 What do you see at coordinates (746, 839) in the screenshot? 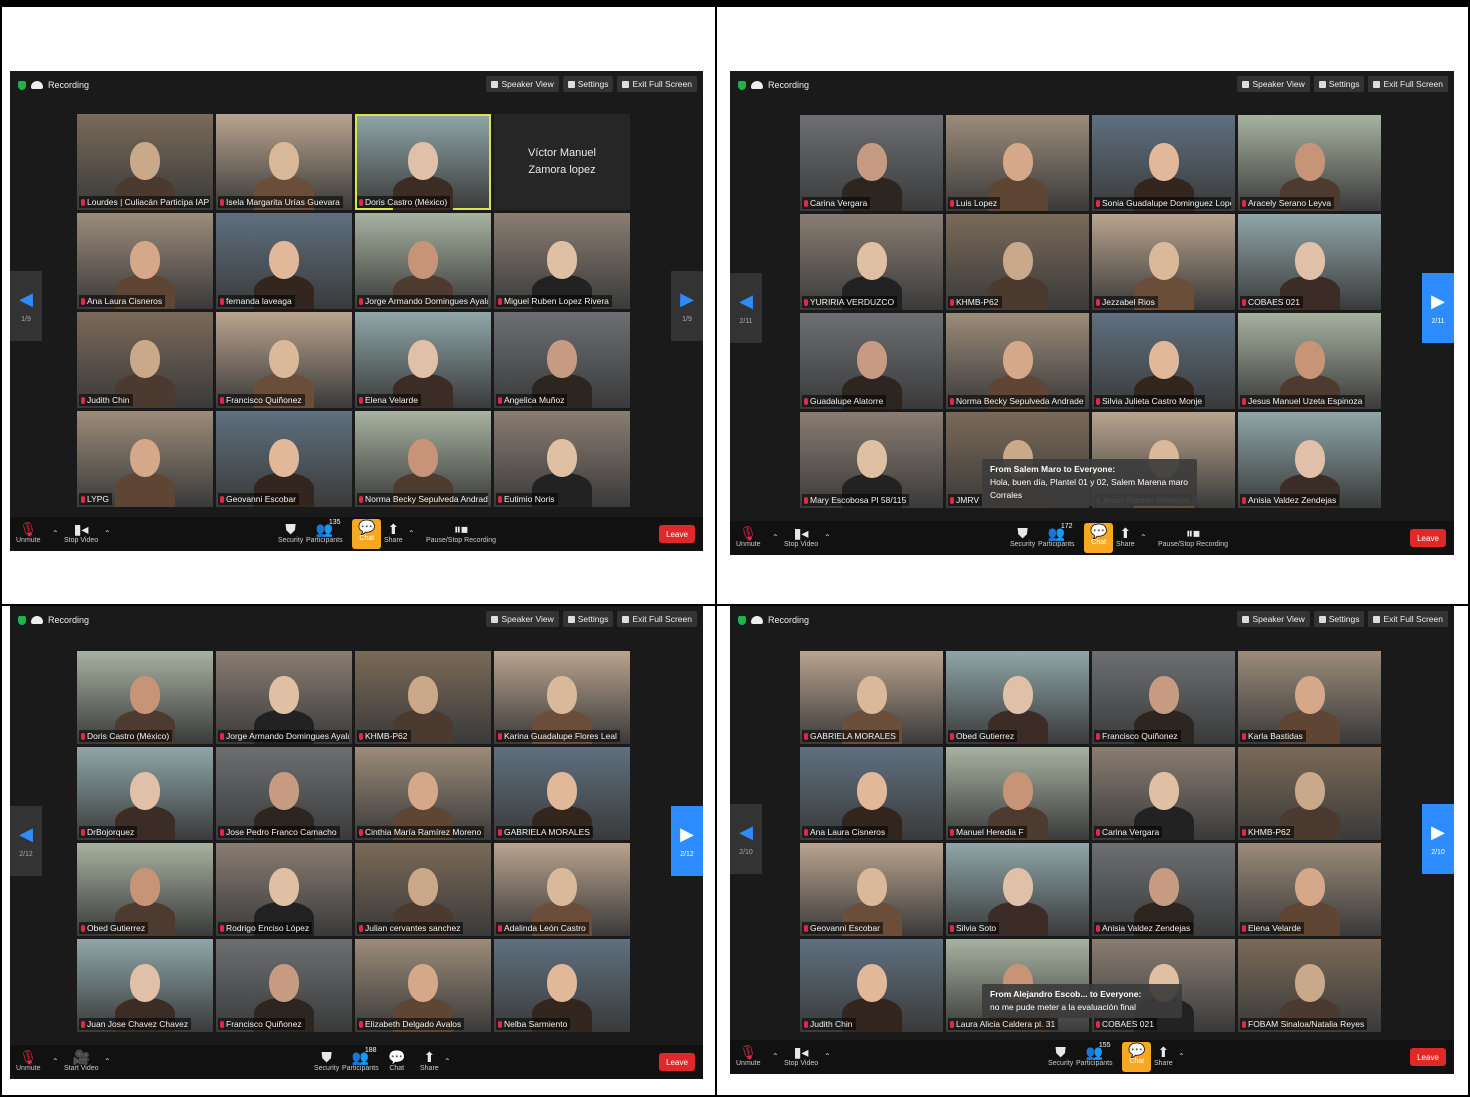
I see `previous-page-button: ◀ 2/10` at bounding box center [746, 839].